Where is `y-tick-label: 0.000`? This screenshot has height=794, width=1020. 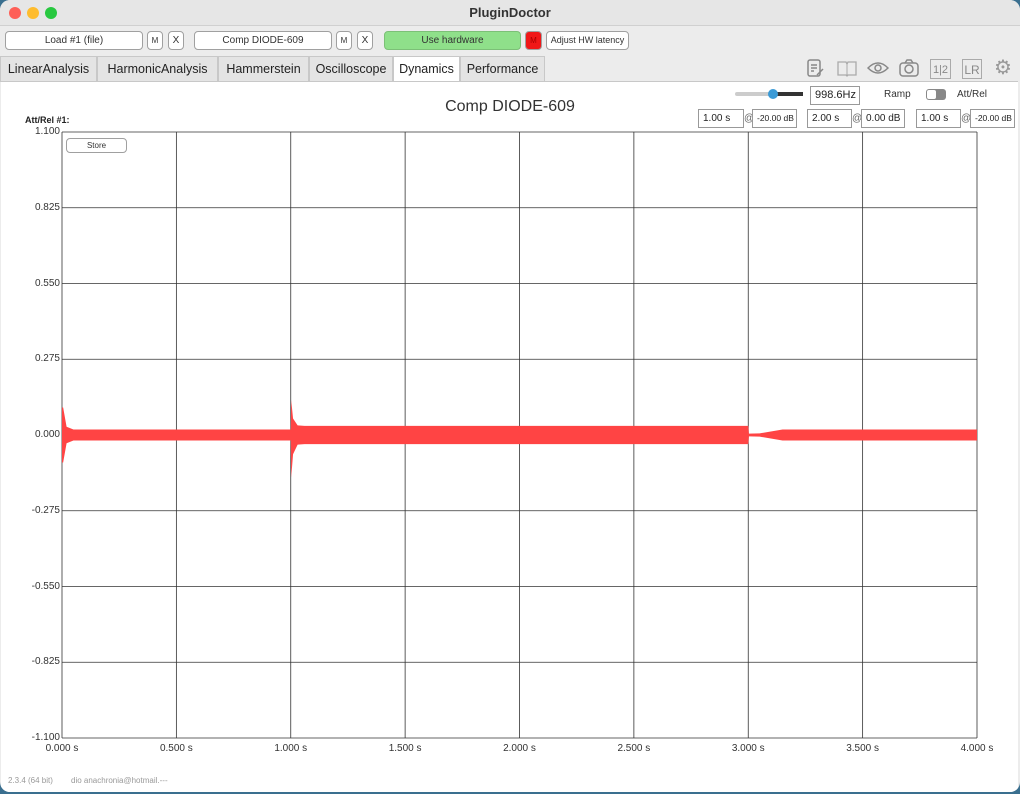 y-tick-label: 0.000 is located at coordinates (47, 434).